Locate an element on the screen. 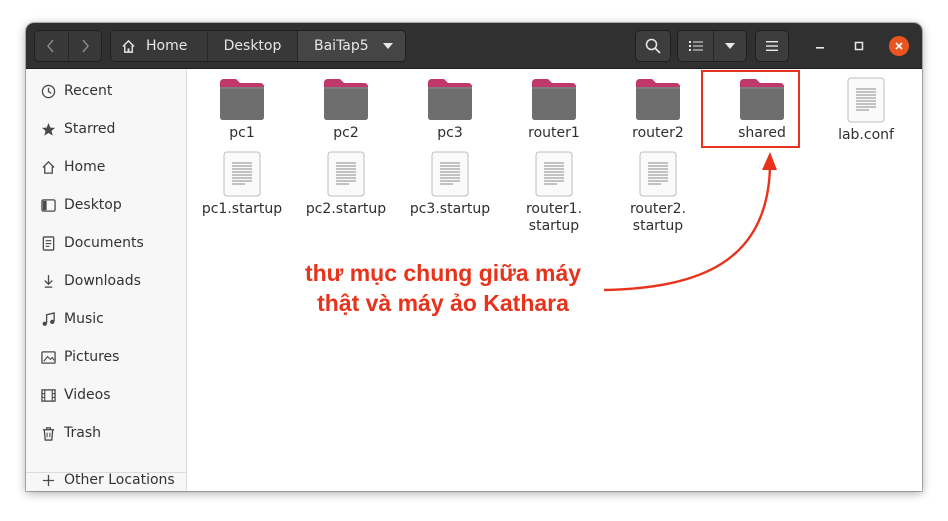 The image size is (948, 521). highlight-box is located at coordinates (750, 109).